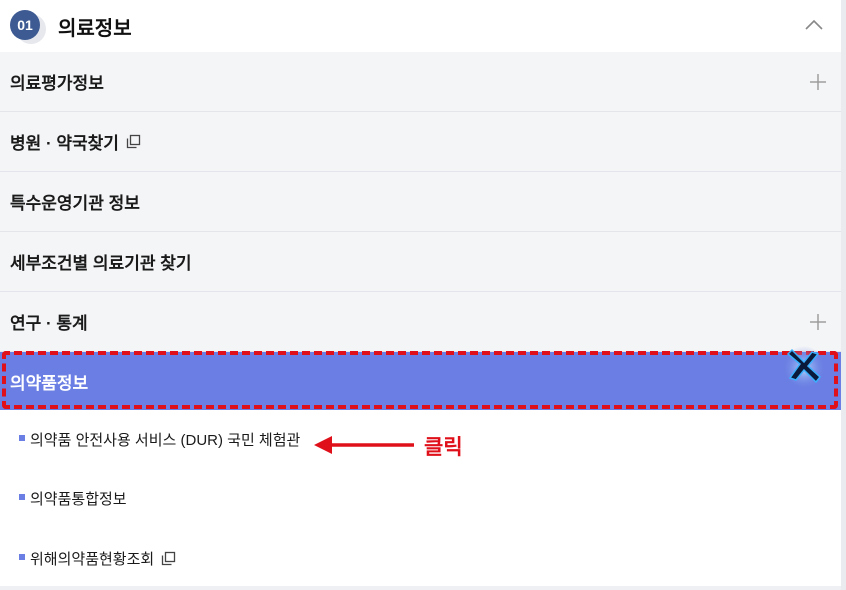 This screenshot has width=846, height=590. What do you see at coordinates (420, 26) in the screenshot?
I see `section-header: 01 의료정보` at bounding box center [420, 26].